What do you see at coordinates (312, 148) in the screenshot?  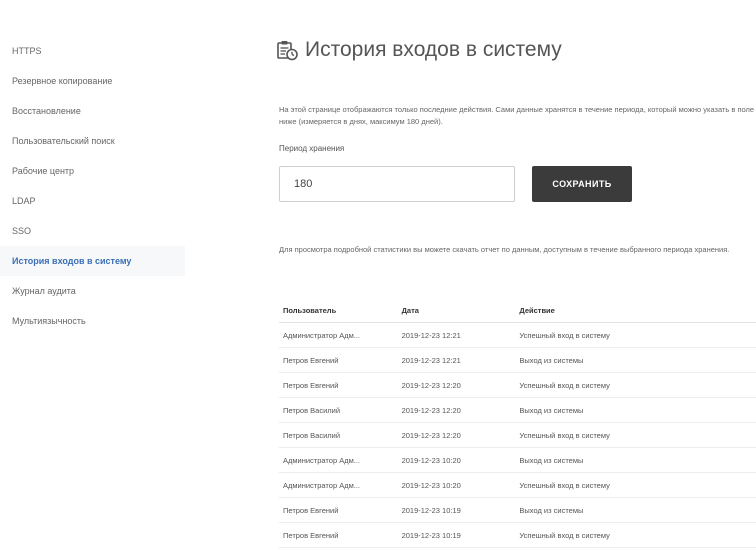 I see `period-label: Период хранения` at bounding box center [312, 148].